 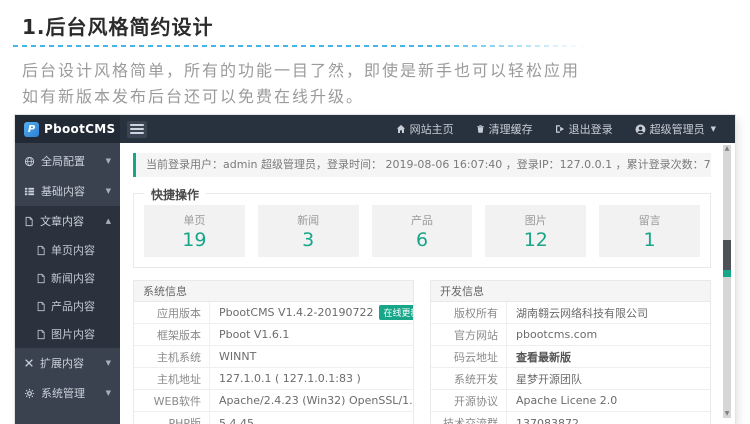 What do you see at coordinates (193, 96) in the screenshot?
I see `description-line: 如有新版本发布后台还可以免费在线升级。` at bounding box center [193, 96].